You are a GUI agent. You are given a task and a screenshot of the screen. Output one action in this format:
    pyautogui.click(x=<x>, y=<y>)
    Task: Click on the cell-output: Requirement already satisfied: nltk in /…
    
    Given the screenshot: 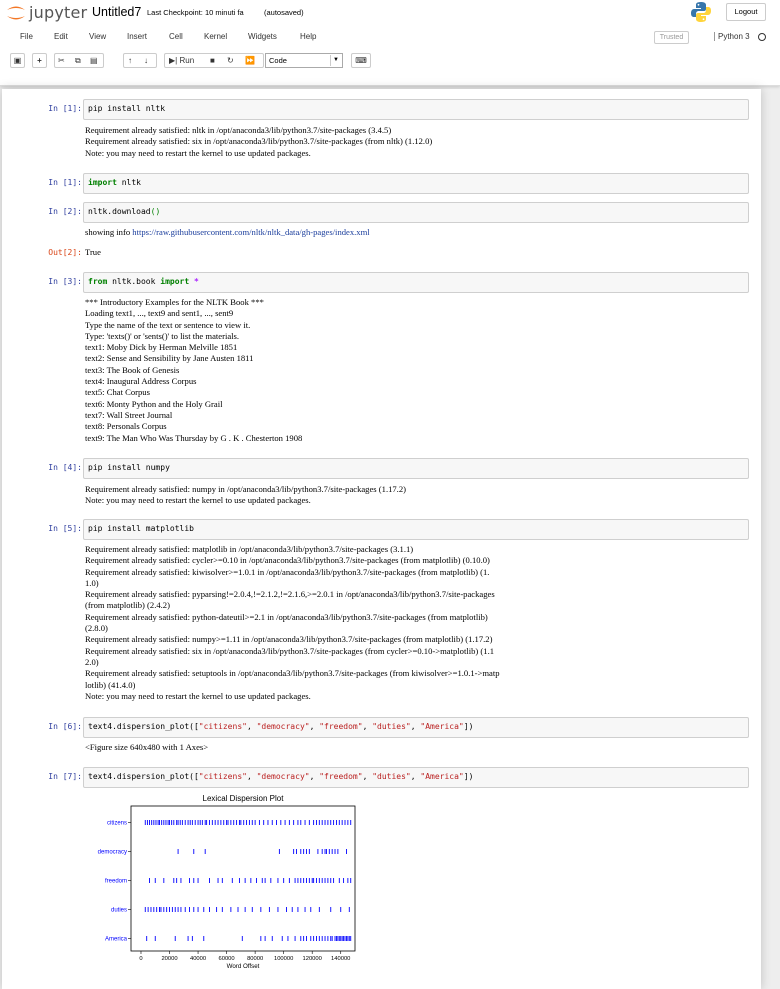 What is the action you would take?
    pyautogui.click(x=259, y=141)
    